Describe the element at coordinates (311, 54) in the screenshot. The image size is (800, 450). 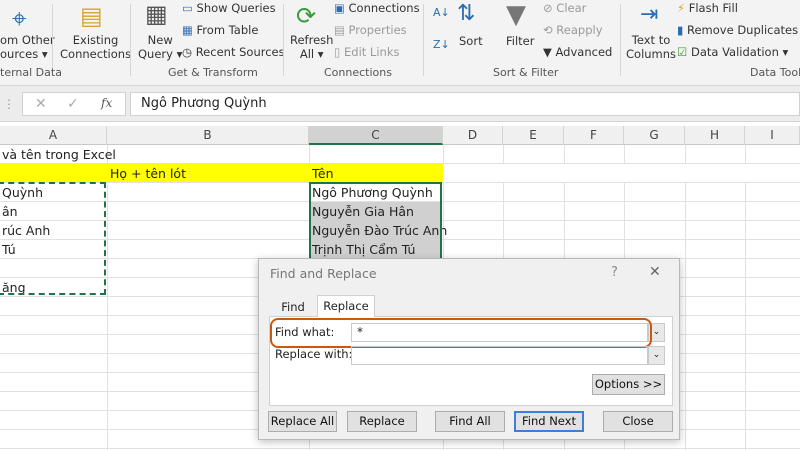
I see `label: All ▾` at that location.